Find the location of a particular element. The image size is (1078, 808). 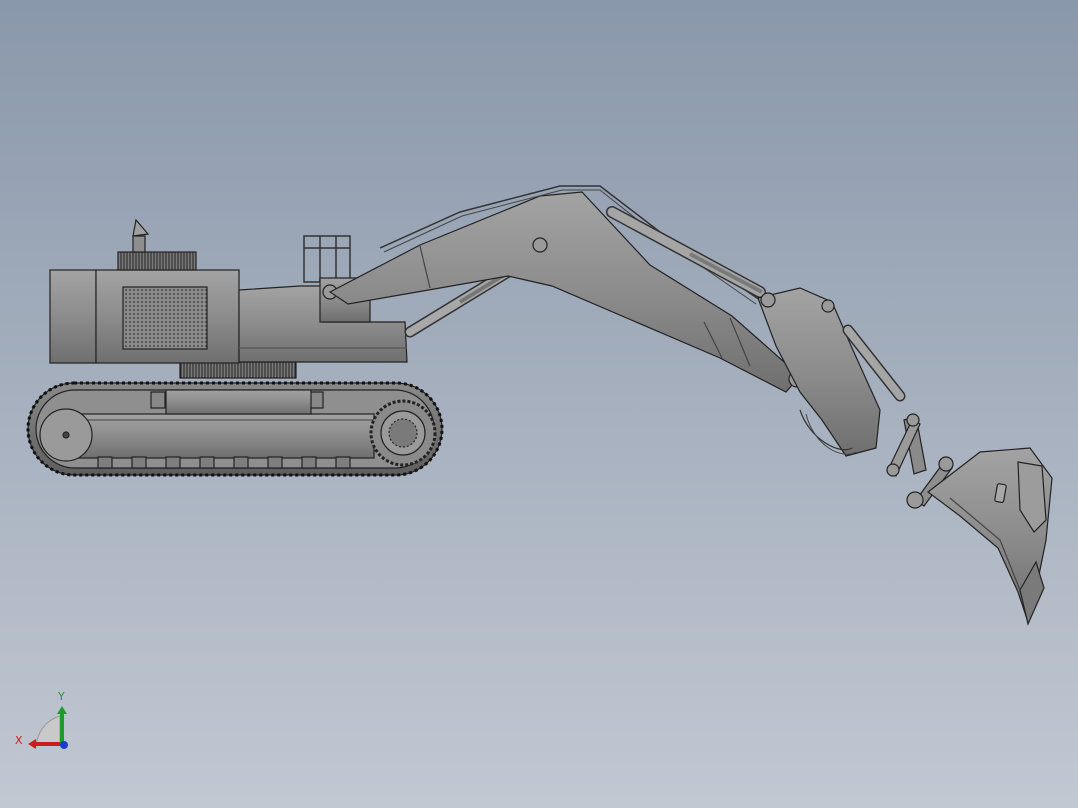

sprocket-wheel is located at coordinates (403, 433).